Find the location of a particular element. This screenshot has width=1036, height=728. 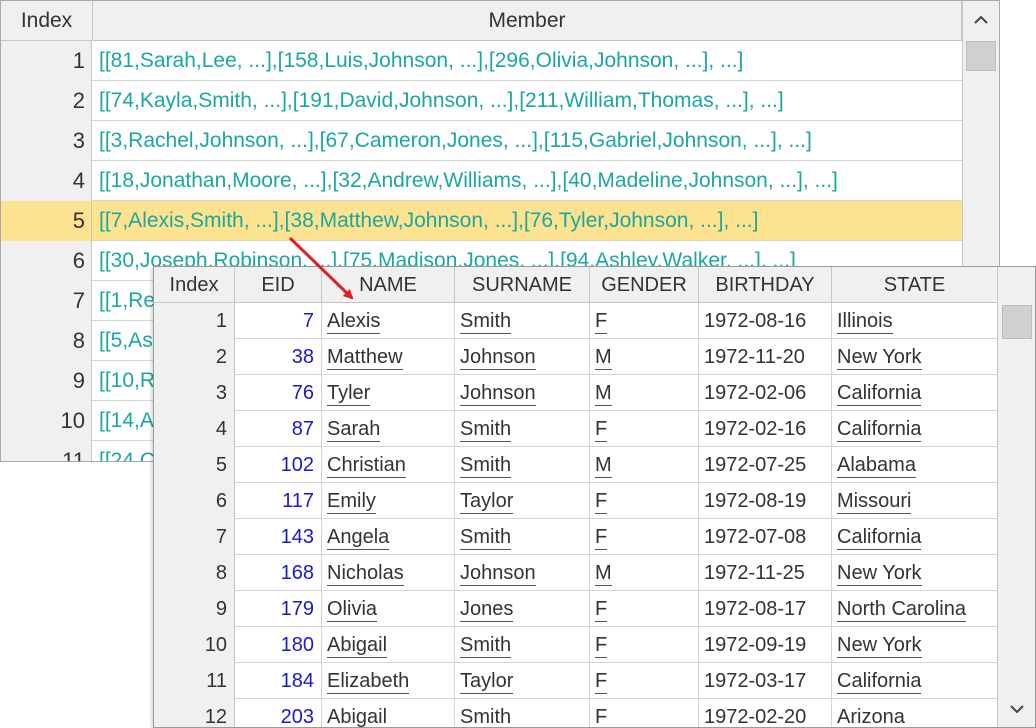

table-row: 7 143 Angela Smith F 1972-07-08 California is located at coordinates (576, 537).